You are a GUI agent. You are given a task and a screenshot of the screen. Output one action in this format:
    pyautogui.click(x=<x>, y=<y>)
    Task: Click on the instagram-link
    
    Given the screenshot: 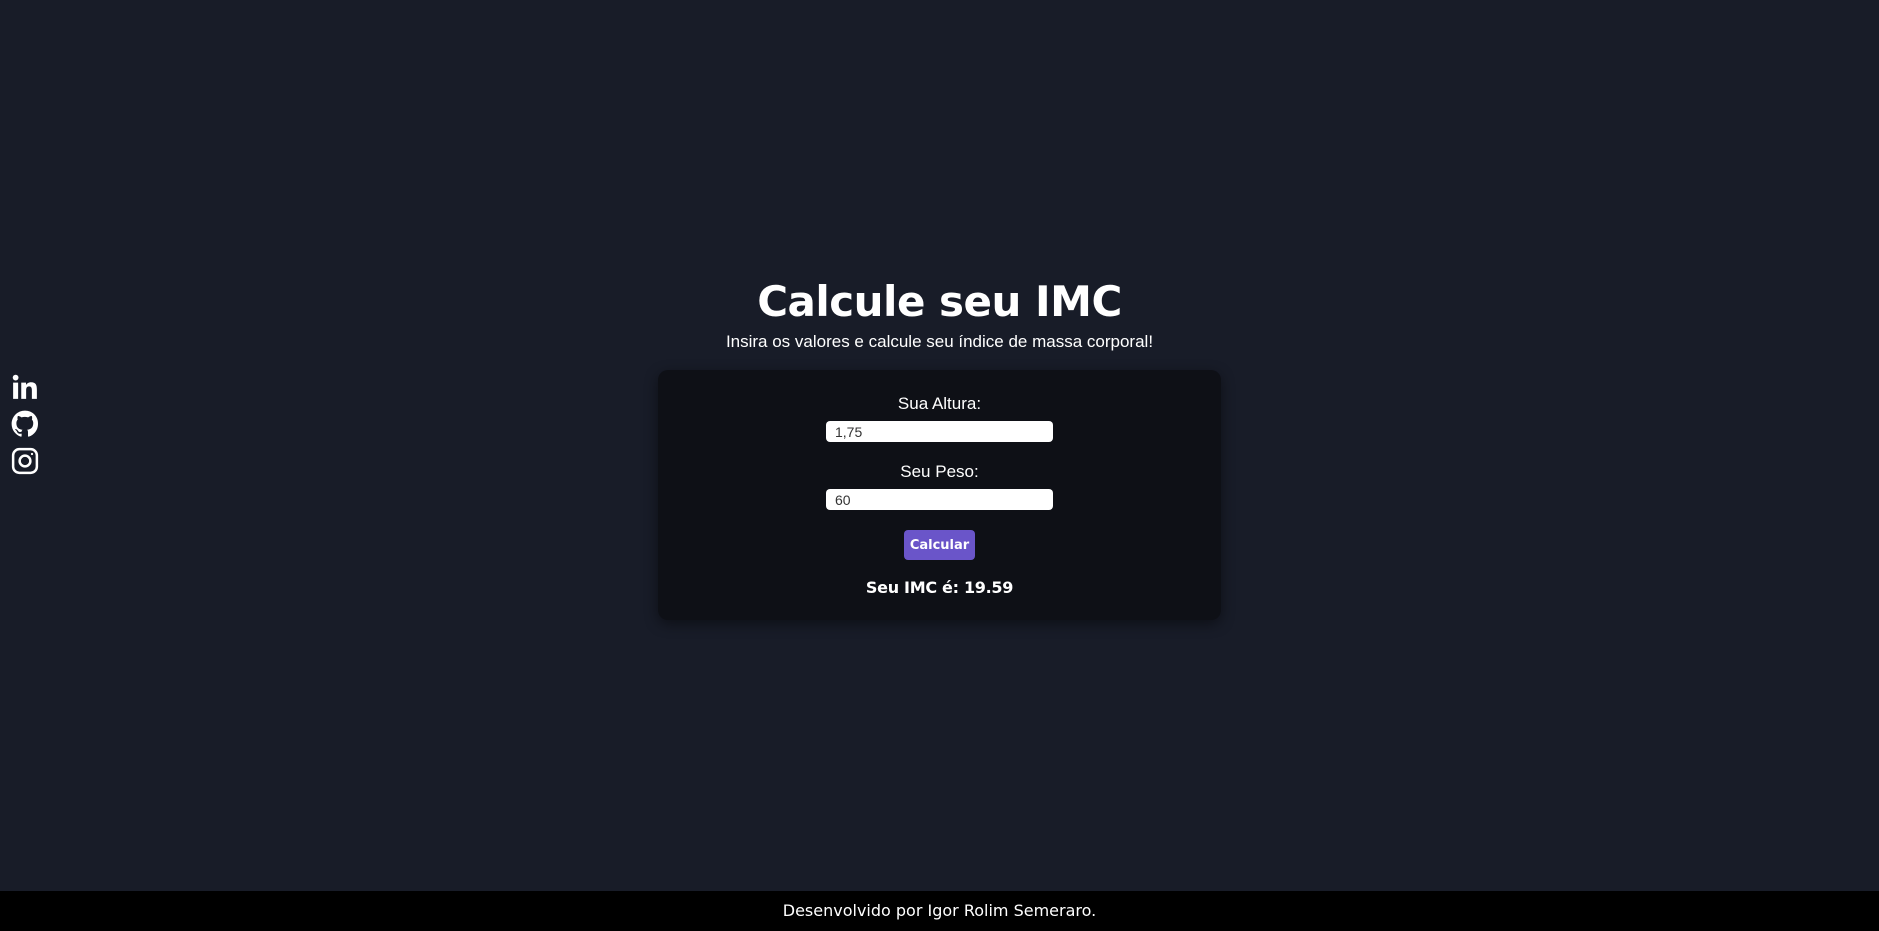 What is the action you would take?
    pyautogui.click(x=25, y=461)
    